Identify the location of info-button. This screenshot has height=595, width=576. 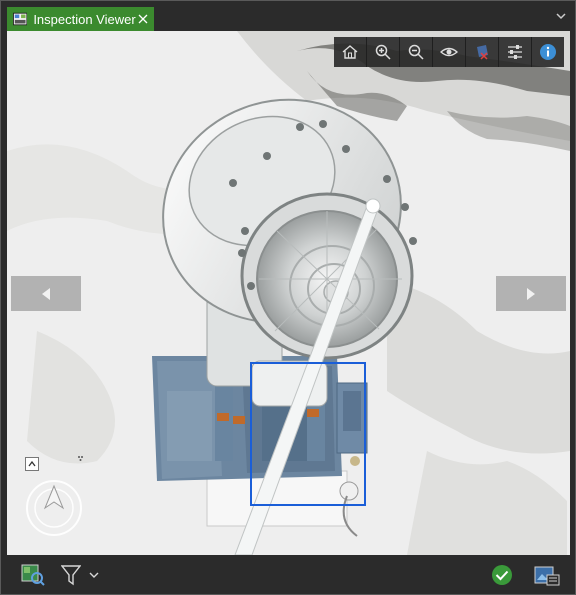
(548, 52).